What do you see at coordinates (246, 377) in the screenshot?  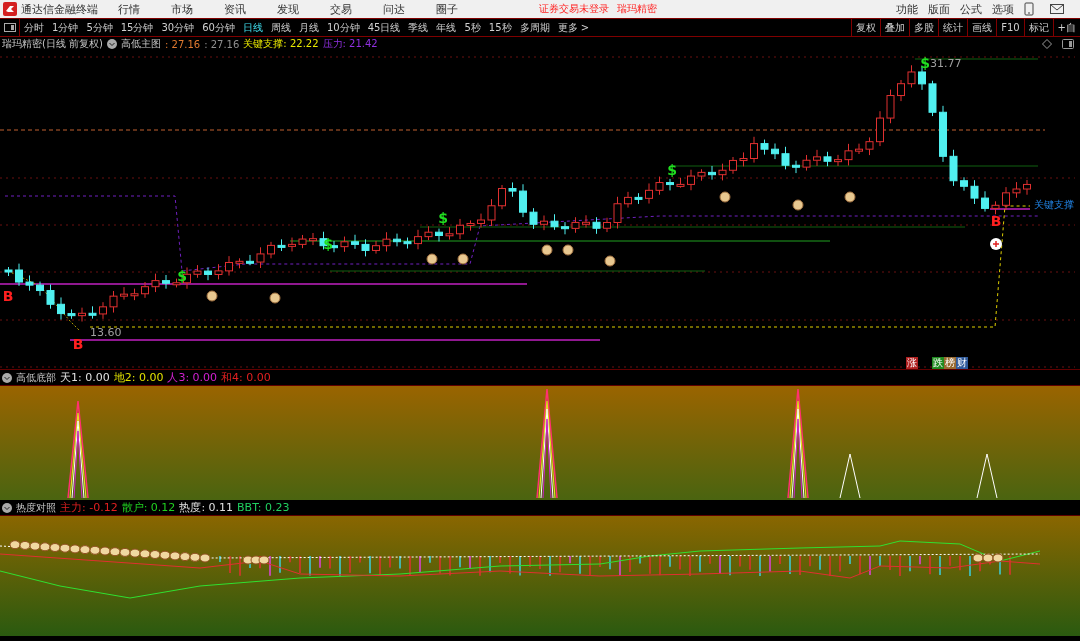 I see `indicator-value: 和4: 0.00` at bounding box center [246, 377].